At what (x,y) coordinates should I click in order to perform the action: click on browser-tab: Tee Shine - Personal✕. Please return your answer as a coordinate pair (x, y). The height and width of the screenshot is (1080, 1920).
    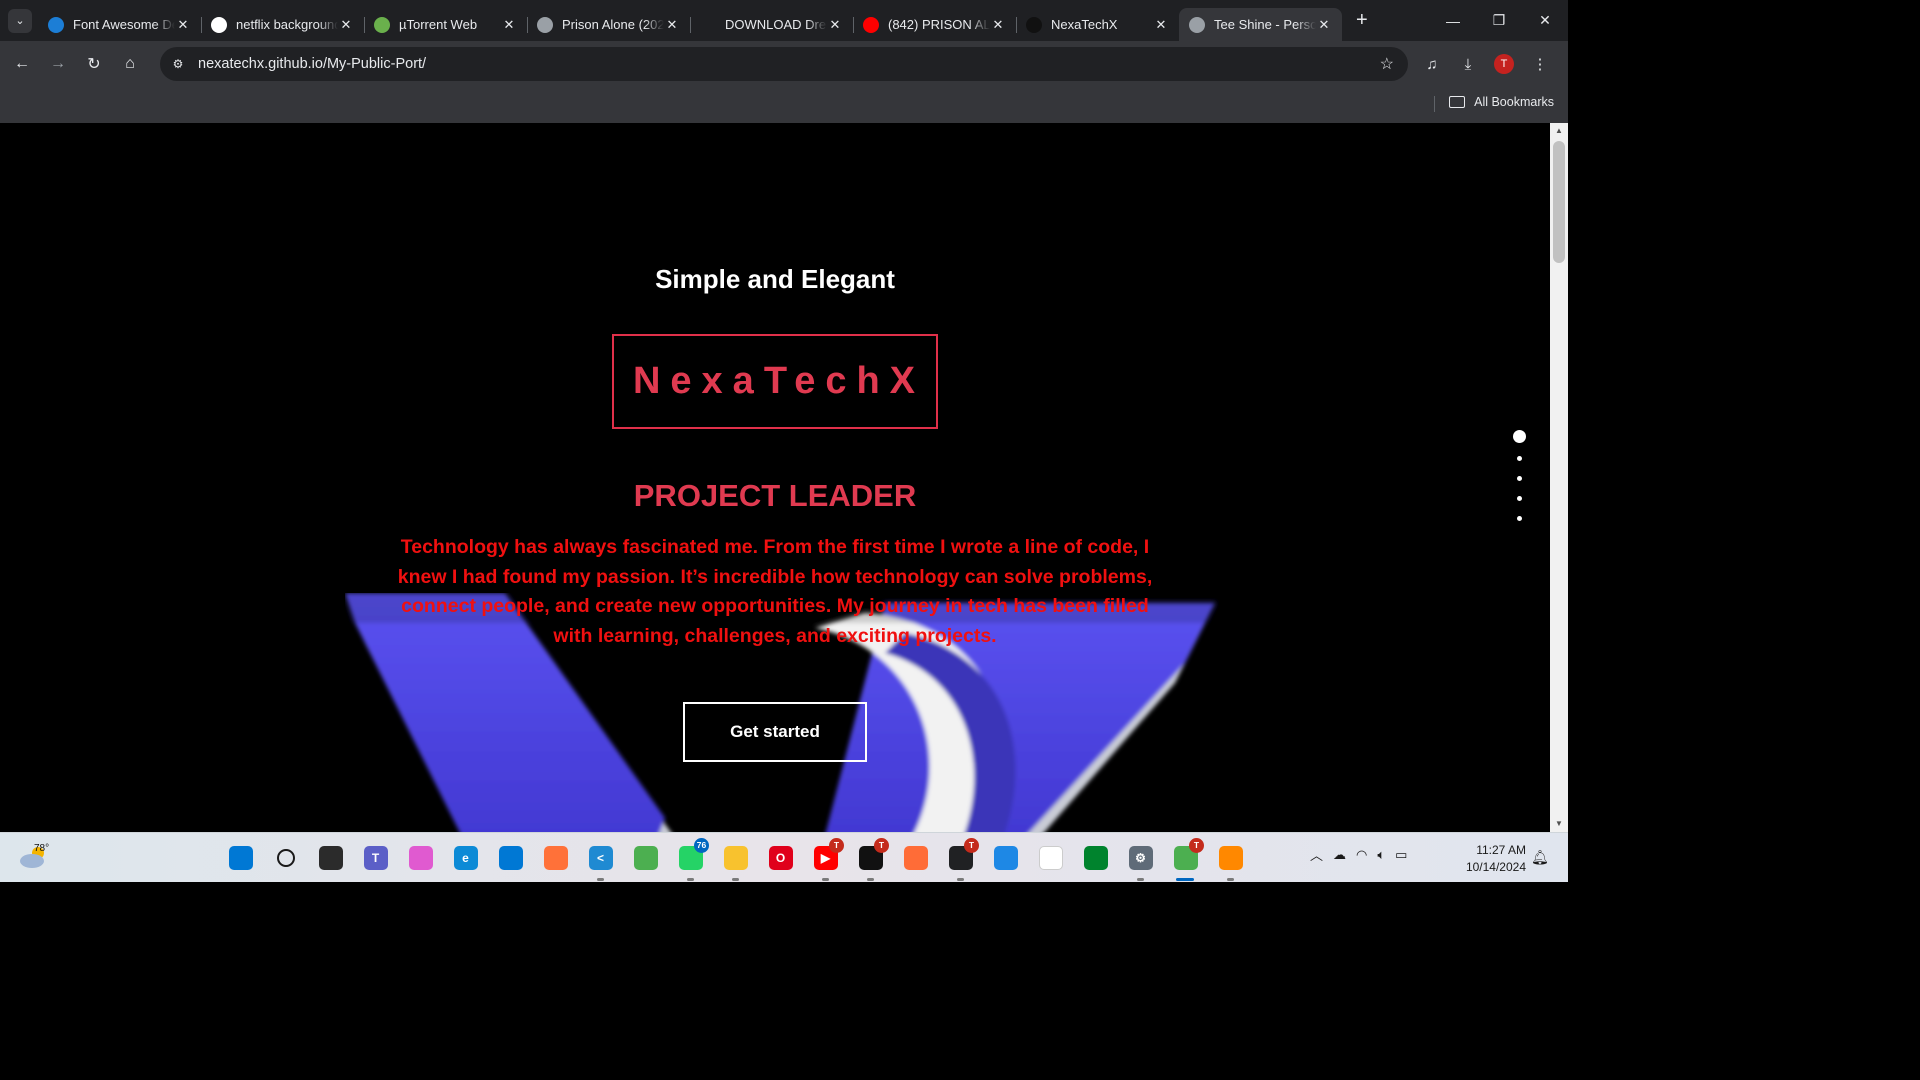
    Looking at the image, I should click on (1260, 24).